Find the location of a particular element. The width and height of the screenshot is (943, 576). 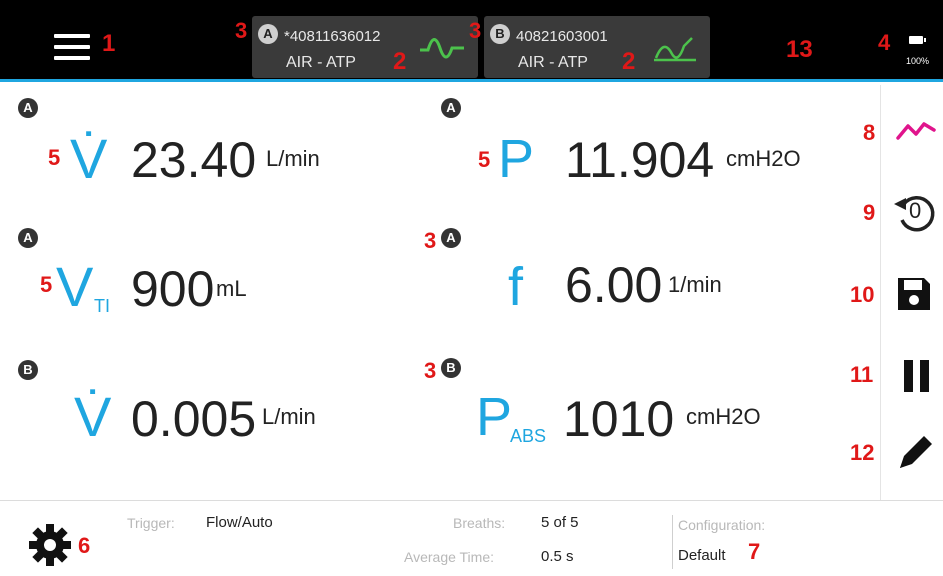

device-b-serial: 40821603001 is located at coordinates (562, 36).